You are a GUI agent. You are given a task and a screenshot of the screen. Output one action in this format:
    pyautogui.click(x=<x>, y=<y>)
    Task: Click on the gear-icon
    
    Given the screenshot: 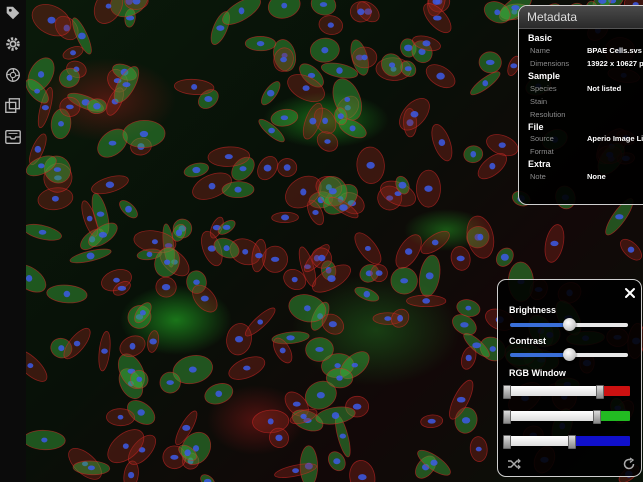 What is the action you would take?
    pyautogui.click(x=13, y=44)
    